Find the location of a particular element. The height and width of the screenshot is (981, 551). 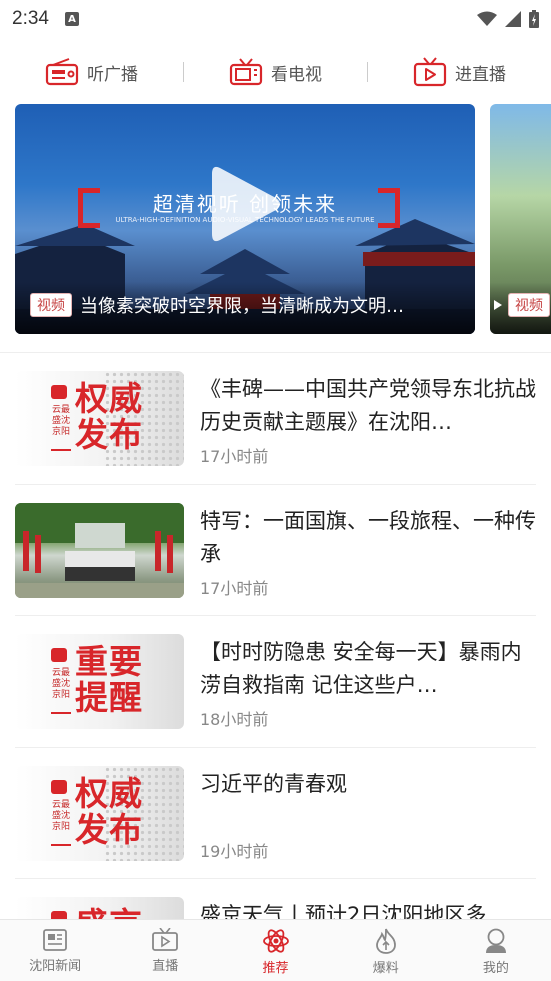

news-time: 19小时前 is located at coordinates (234, 851).